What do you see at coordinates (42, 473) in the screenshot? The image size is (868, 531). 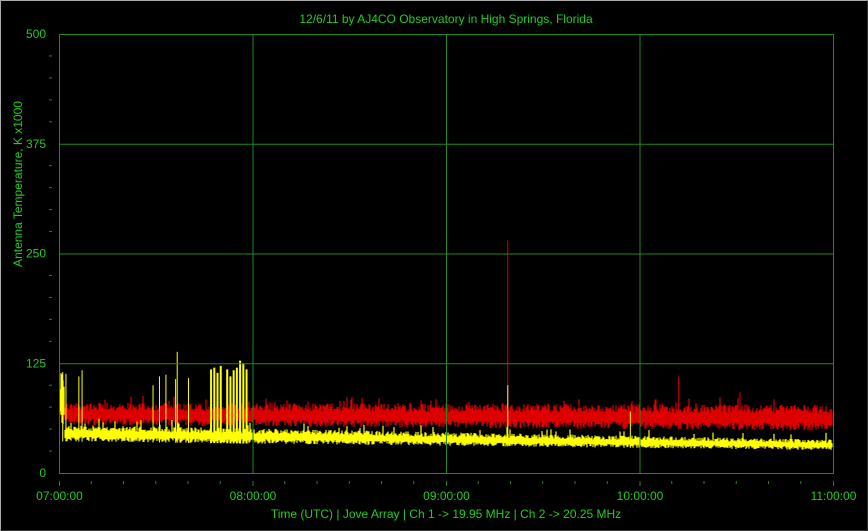 I see `y-tick-label: 0` at bounding box center [42, 473].